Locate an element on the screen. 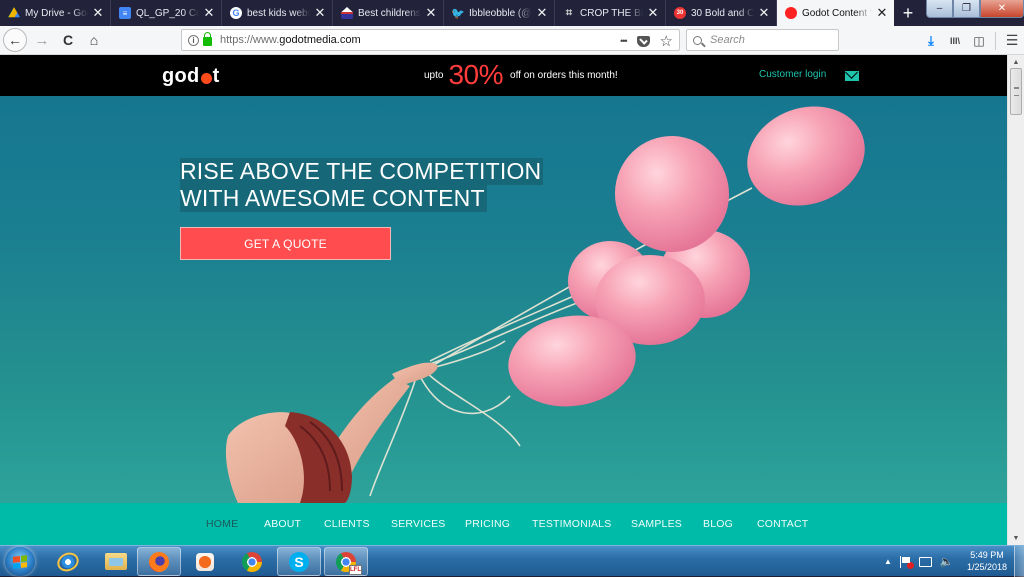 The height and width of the screenshot is (577, 1024). tab-best-childrens-apps: Best childrens apps ✕ is located at coordinates (388, 13).